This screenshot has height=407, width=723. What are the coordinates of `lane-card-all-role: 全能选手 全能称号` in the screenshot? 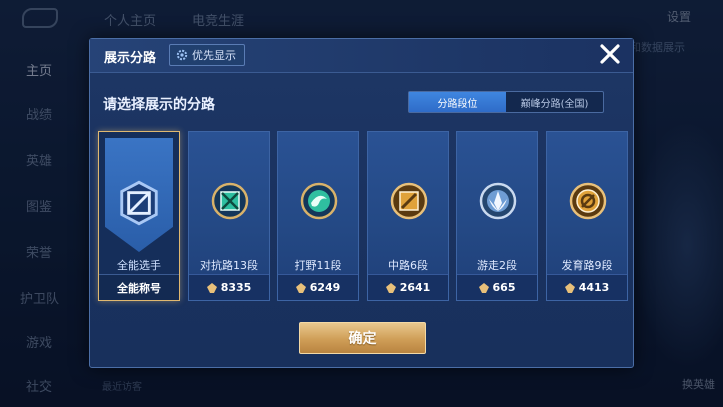 It's located at (139, 216).